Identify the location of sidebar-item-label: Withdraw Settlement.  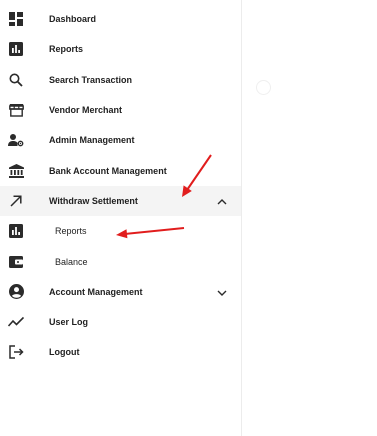
(93, 200).